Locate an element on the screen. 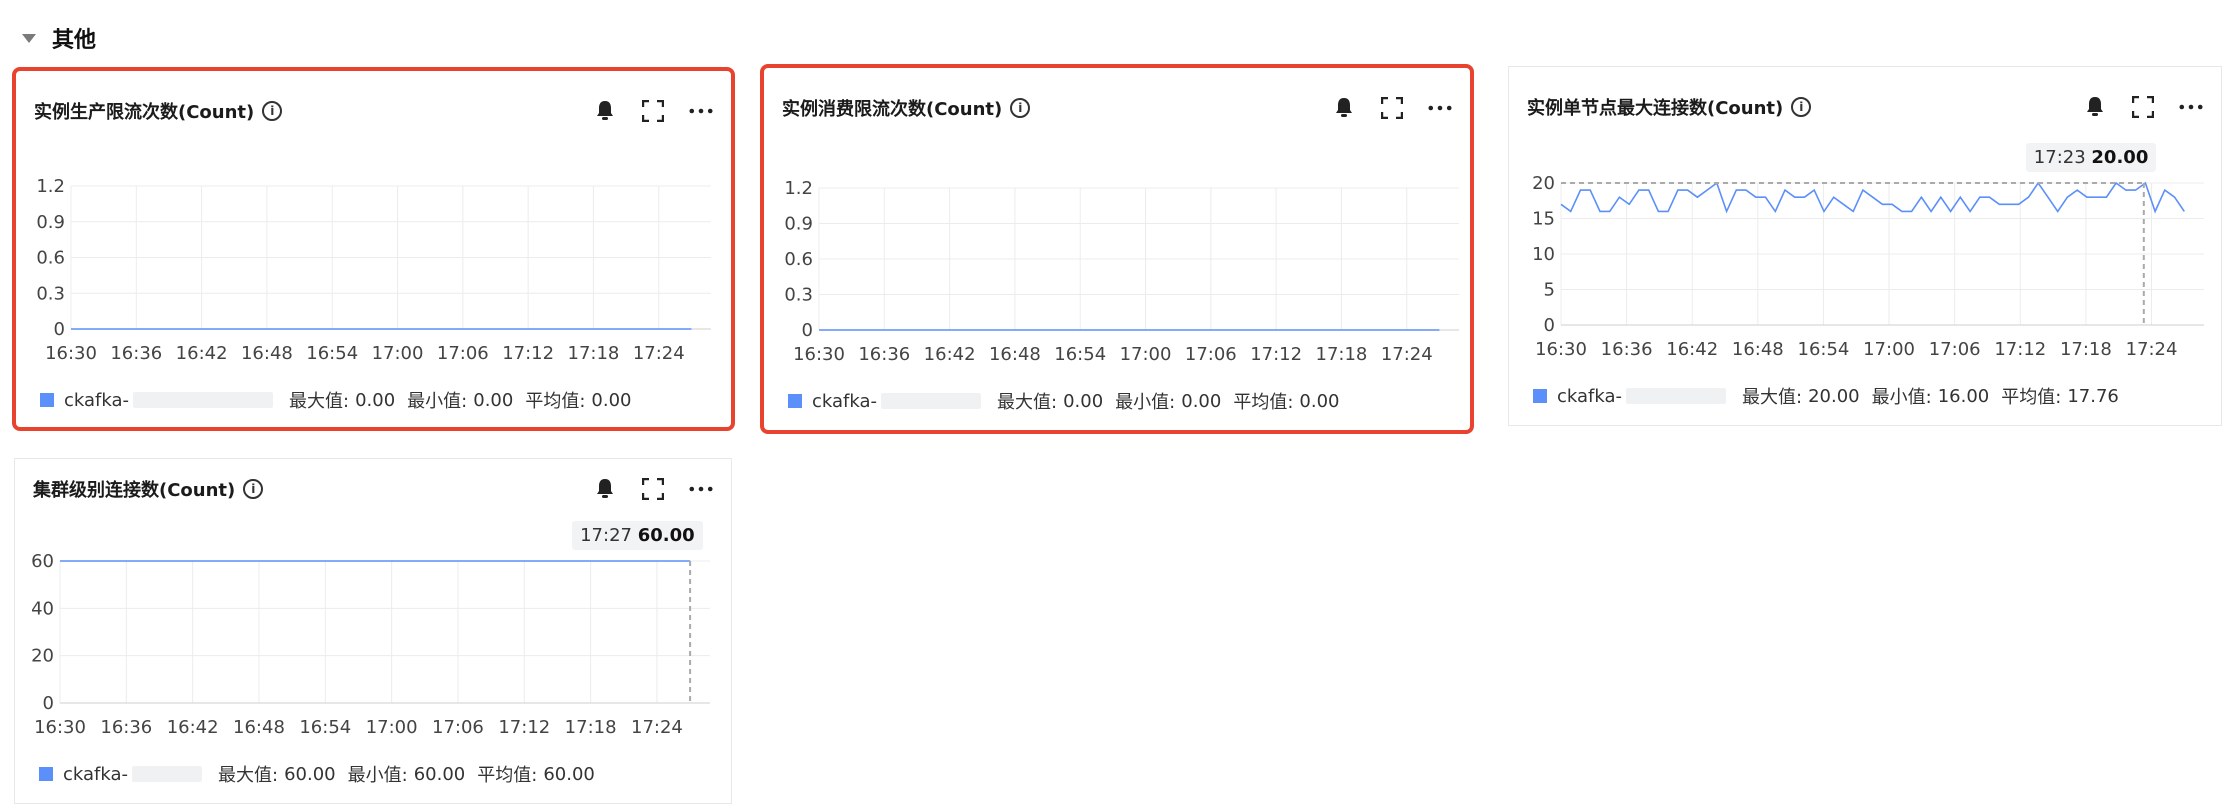  legend-min-value: 16.00 is located at coordinates (1963, 396).